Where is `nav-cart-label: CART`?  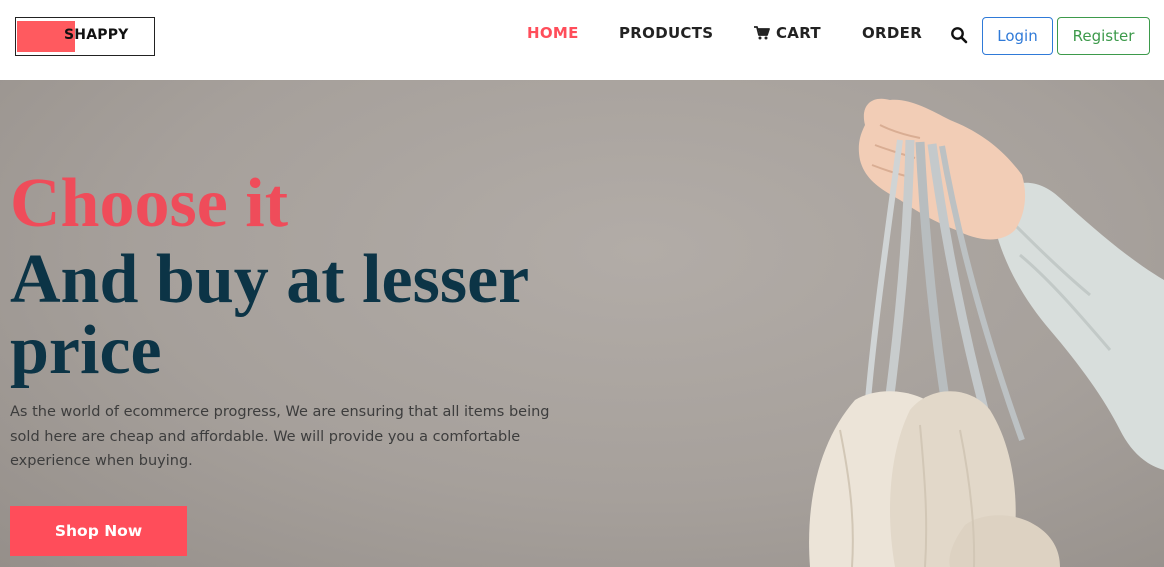
nav-cart-label: CART is located at coordinates (798, 33).